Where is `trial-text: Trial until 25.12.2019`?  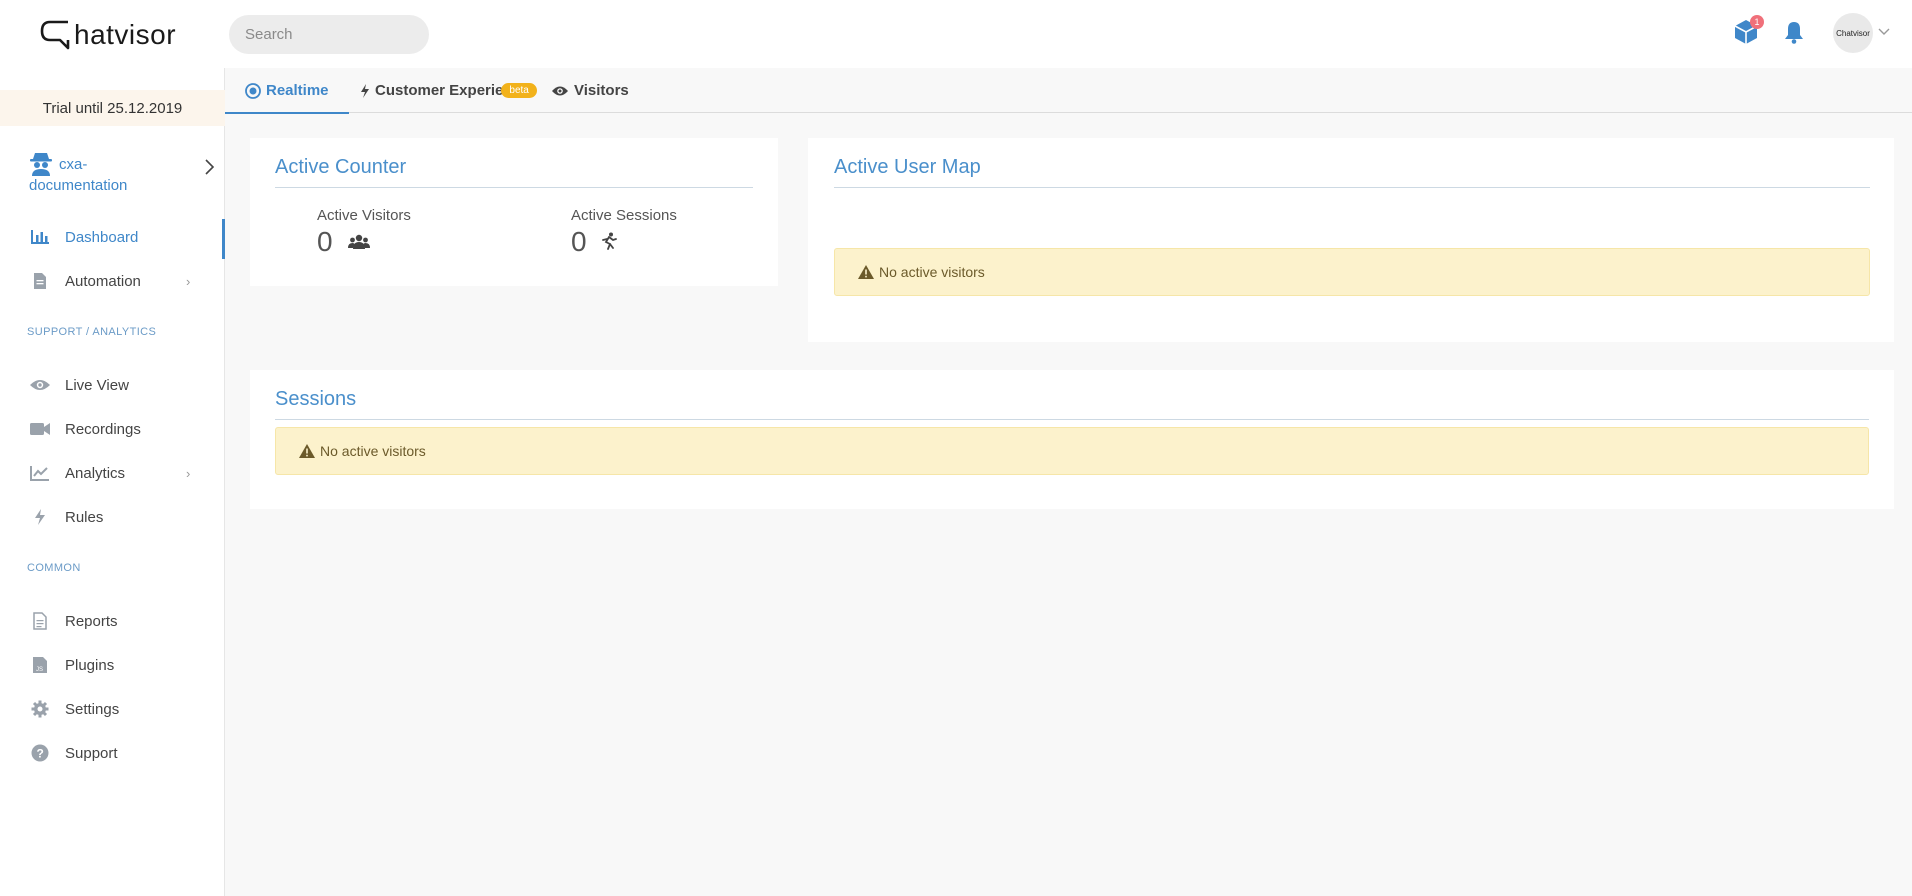
trial-text: Trial until 25.12.2019 is located at coordinates (112, 108).